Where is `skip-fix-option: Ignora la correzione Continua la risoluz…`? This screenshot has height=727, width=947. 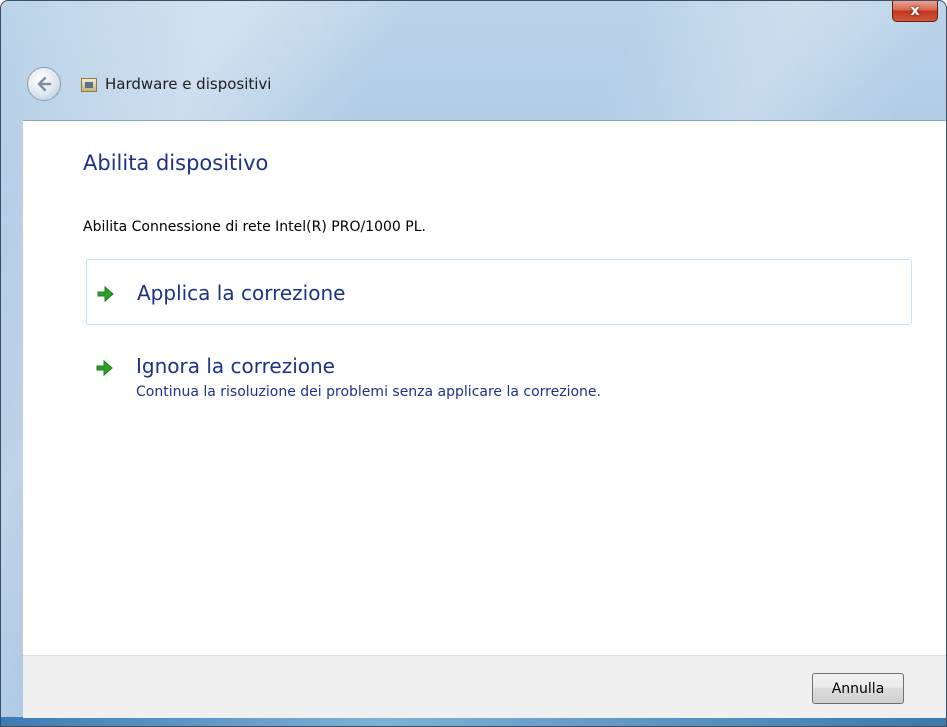 skip-fix-option: Ignora la correzione Continua la risoluz… is located at coordinates (499, 380).